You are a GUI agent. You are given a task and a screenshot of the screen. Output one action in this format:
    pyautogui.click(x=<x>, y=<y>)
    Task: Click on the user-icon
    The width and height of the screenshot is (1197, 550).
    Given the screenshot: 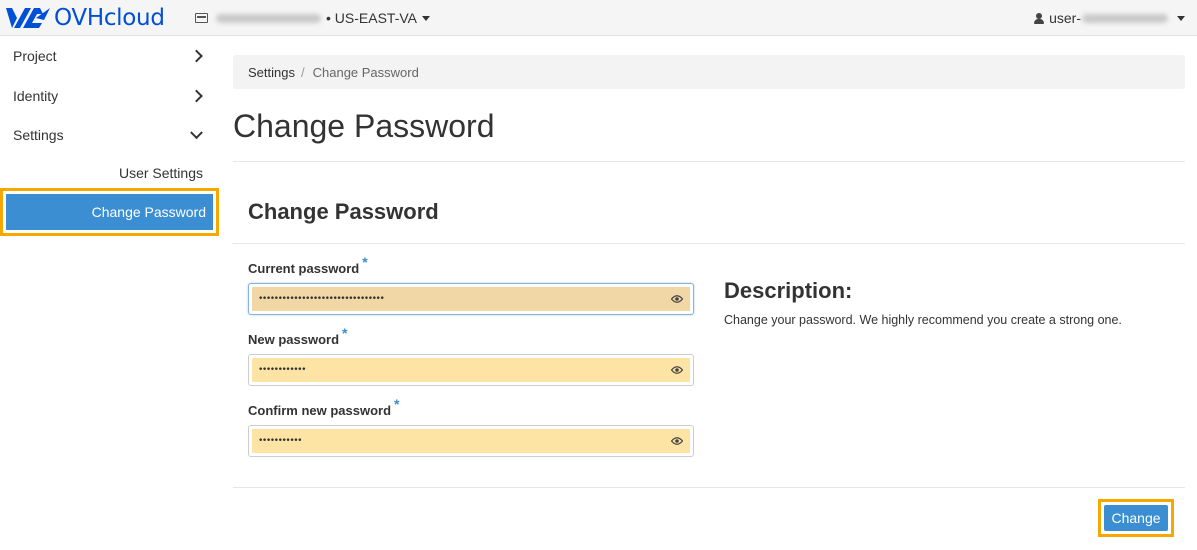 What is the action you would take?
    pyautogui.click(x=1039, y=18)
    